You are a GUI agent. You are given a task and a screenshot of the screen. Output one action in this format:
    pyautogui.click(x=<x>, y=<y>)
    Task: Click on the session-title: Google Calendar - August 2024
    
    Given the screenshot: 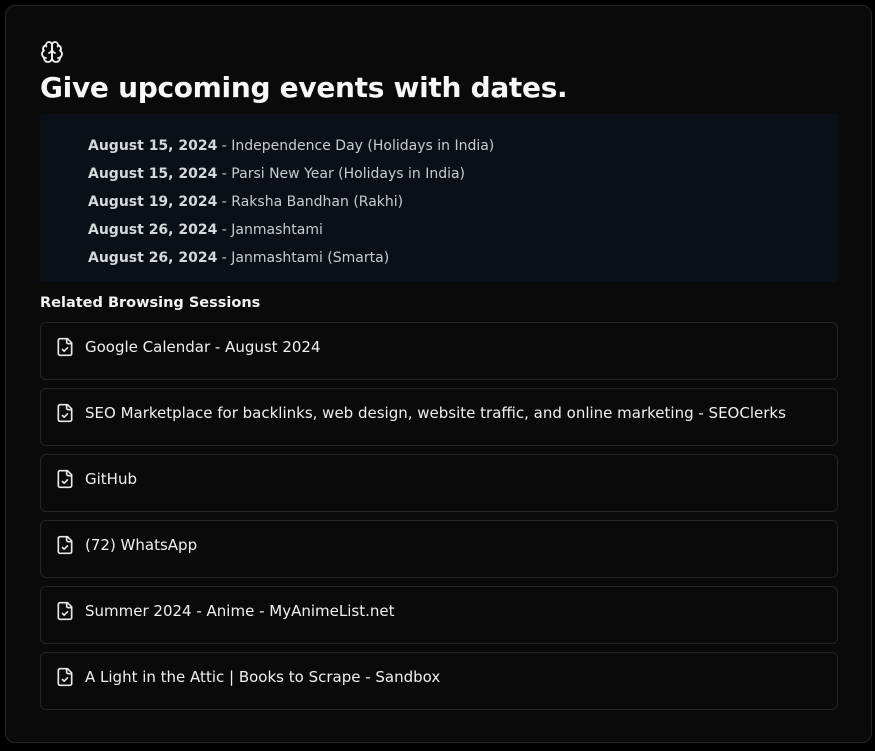 What is the action you would take?
    pyautogui.click(x=203, y=347)
    